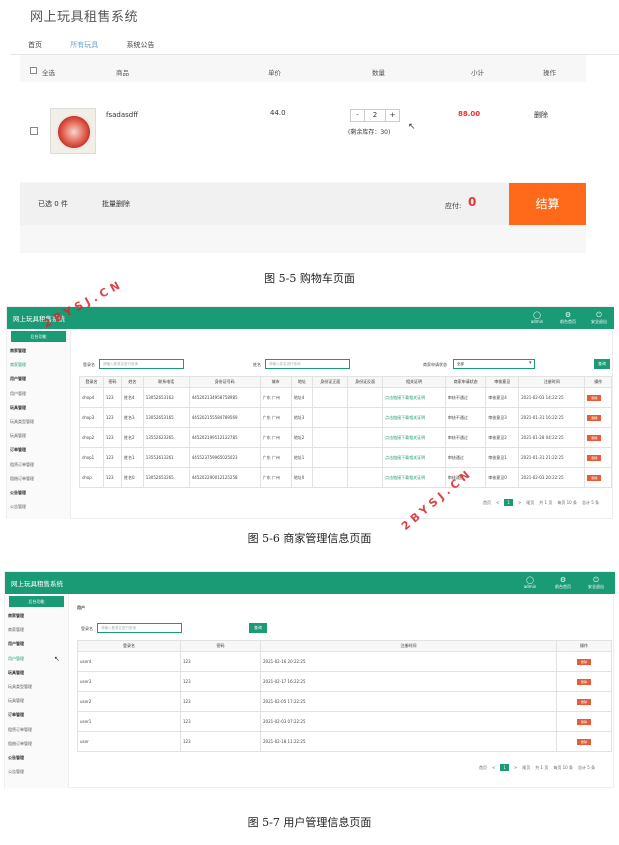 The height and width of the screenshot is (845, 619). What do you see at coordinates (344, 701) in the screenshot?
I see `table-row: user2 123 2021-02-05 17:22:25 删除` at bounding box center [344, 701].